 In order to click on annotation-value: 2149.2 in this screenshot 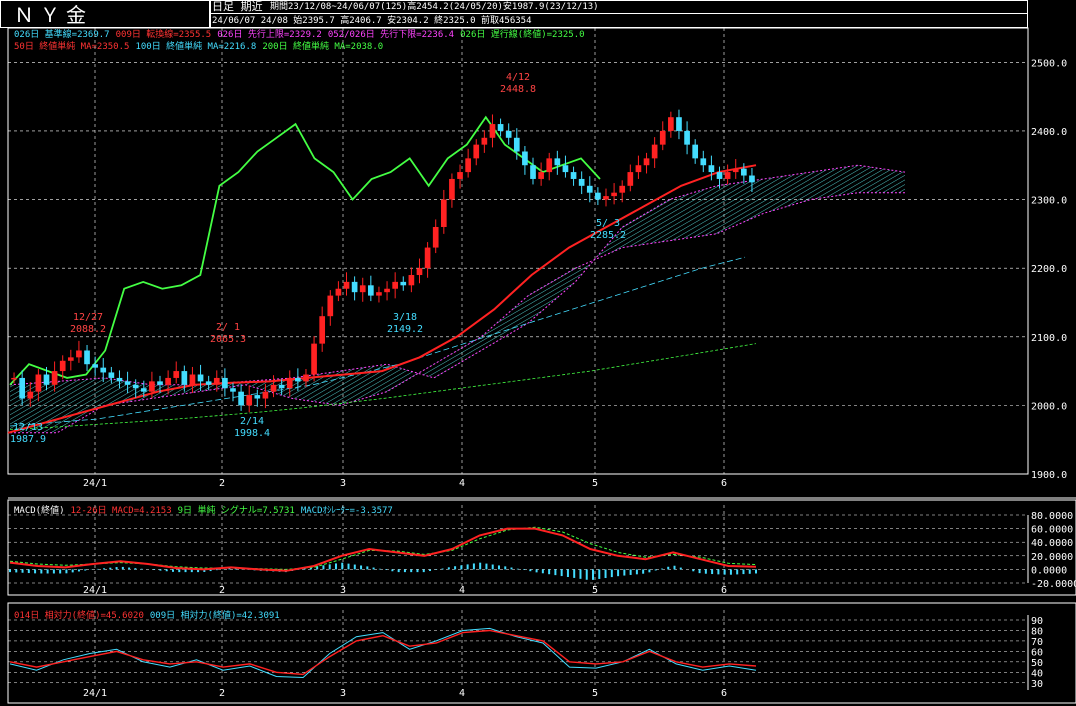, I will do `click(405, 329)`.